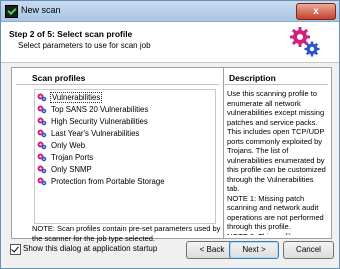 Image resolution: width=340 pixels, height=269 pixels. Describe the element at coordinates (308, 250) in the screenshot. I see `cancel-button: Cancel` at that location.